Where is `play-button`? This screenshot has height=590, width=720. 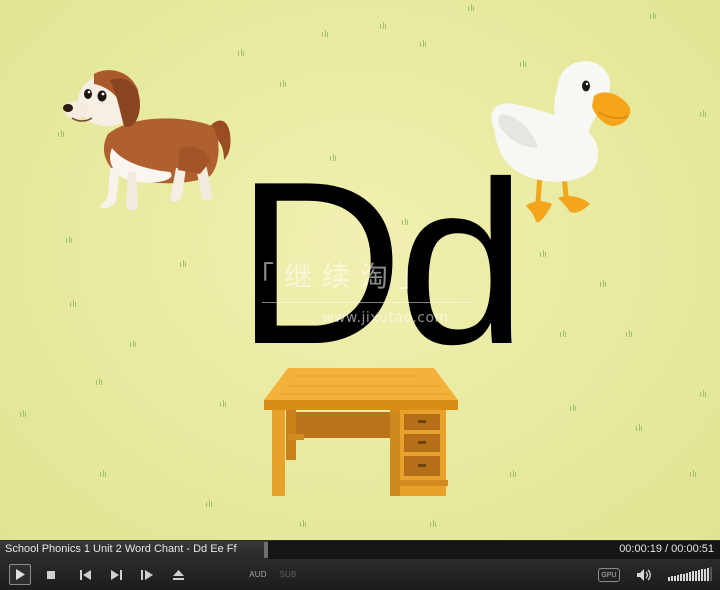 play-button is located at coordinates (20, 574).